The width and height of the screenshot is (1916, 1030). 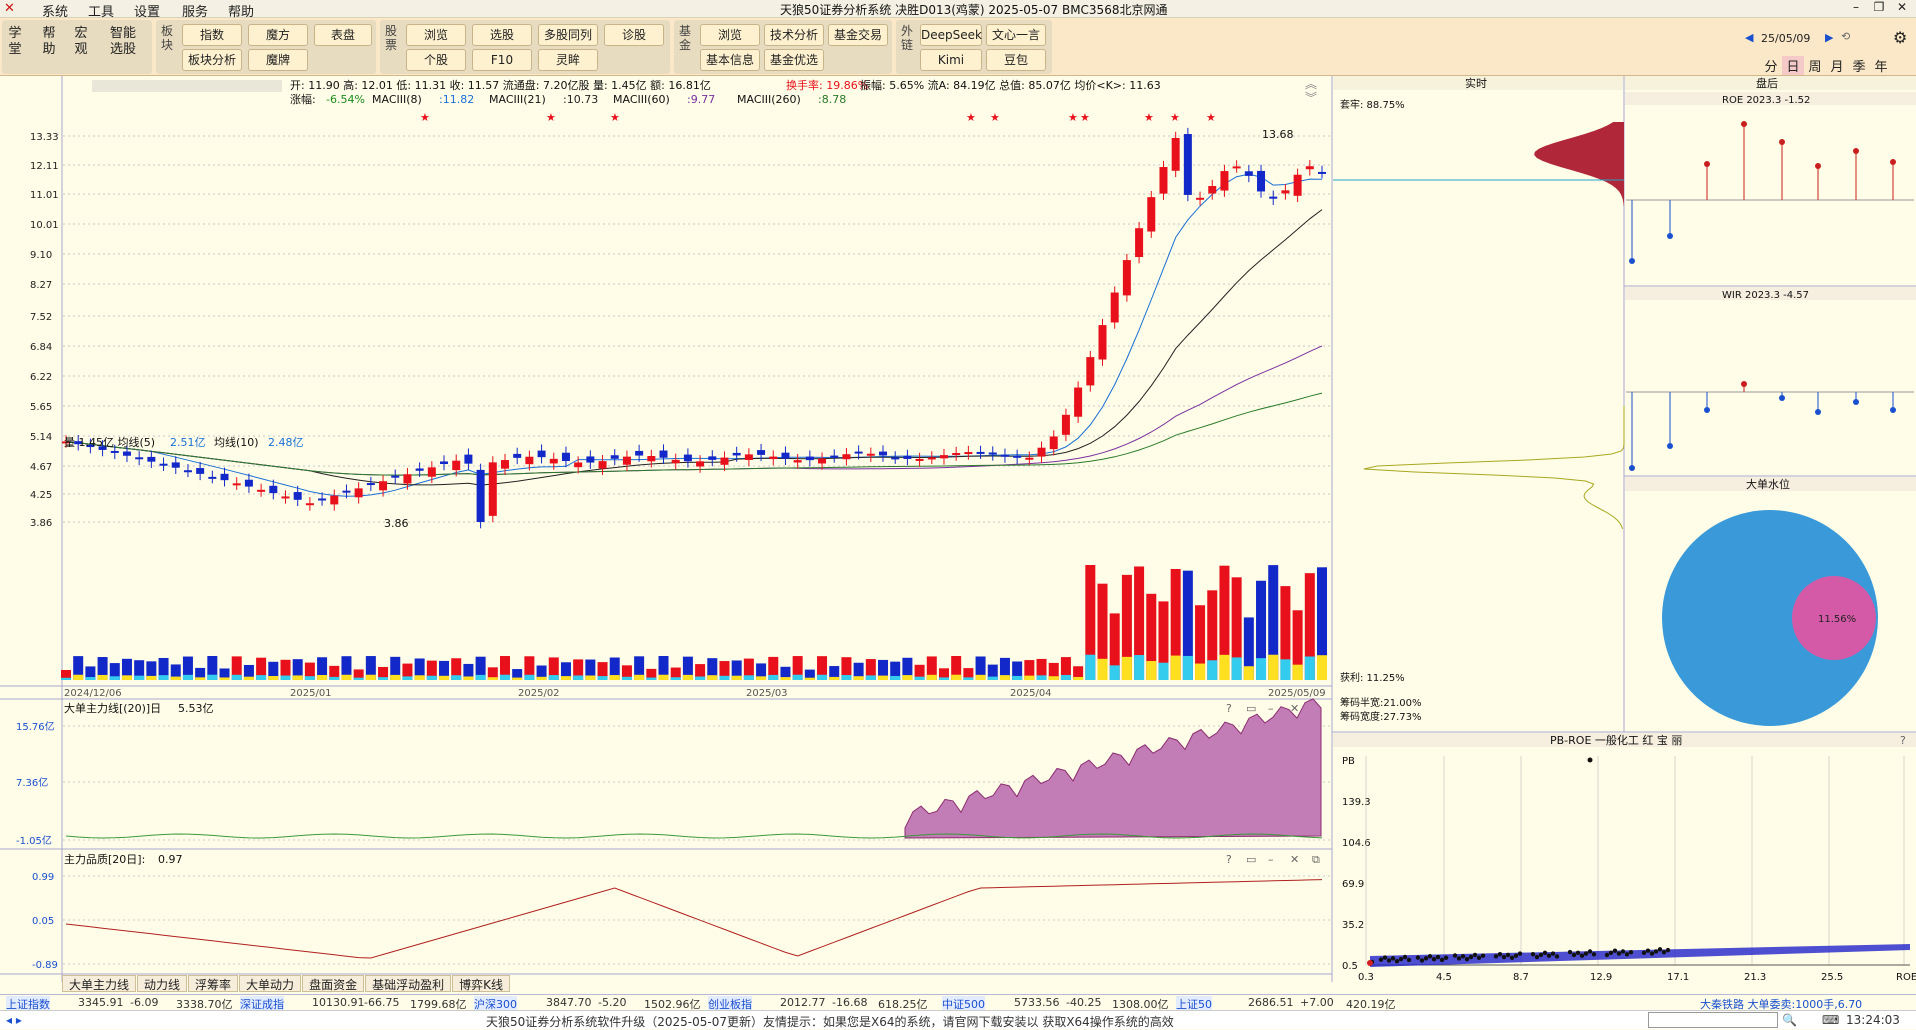 I want to click on index-value: 10130.91, so click(x=338, y=1002).